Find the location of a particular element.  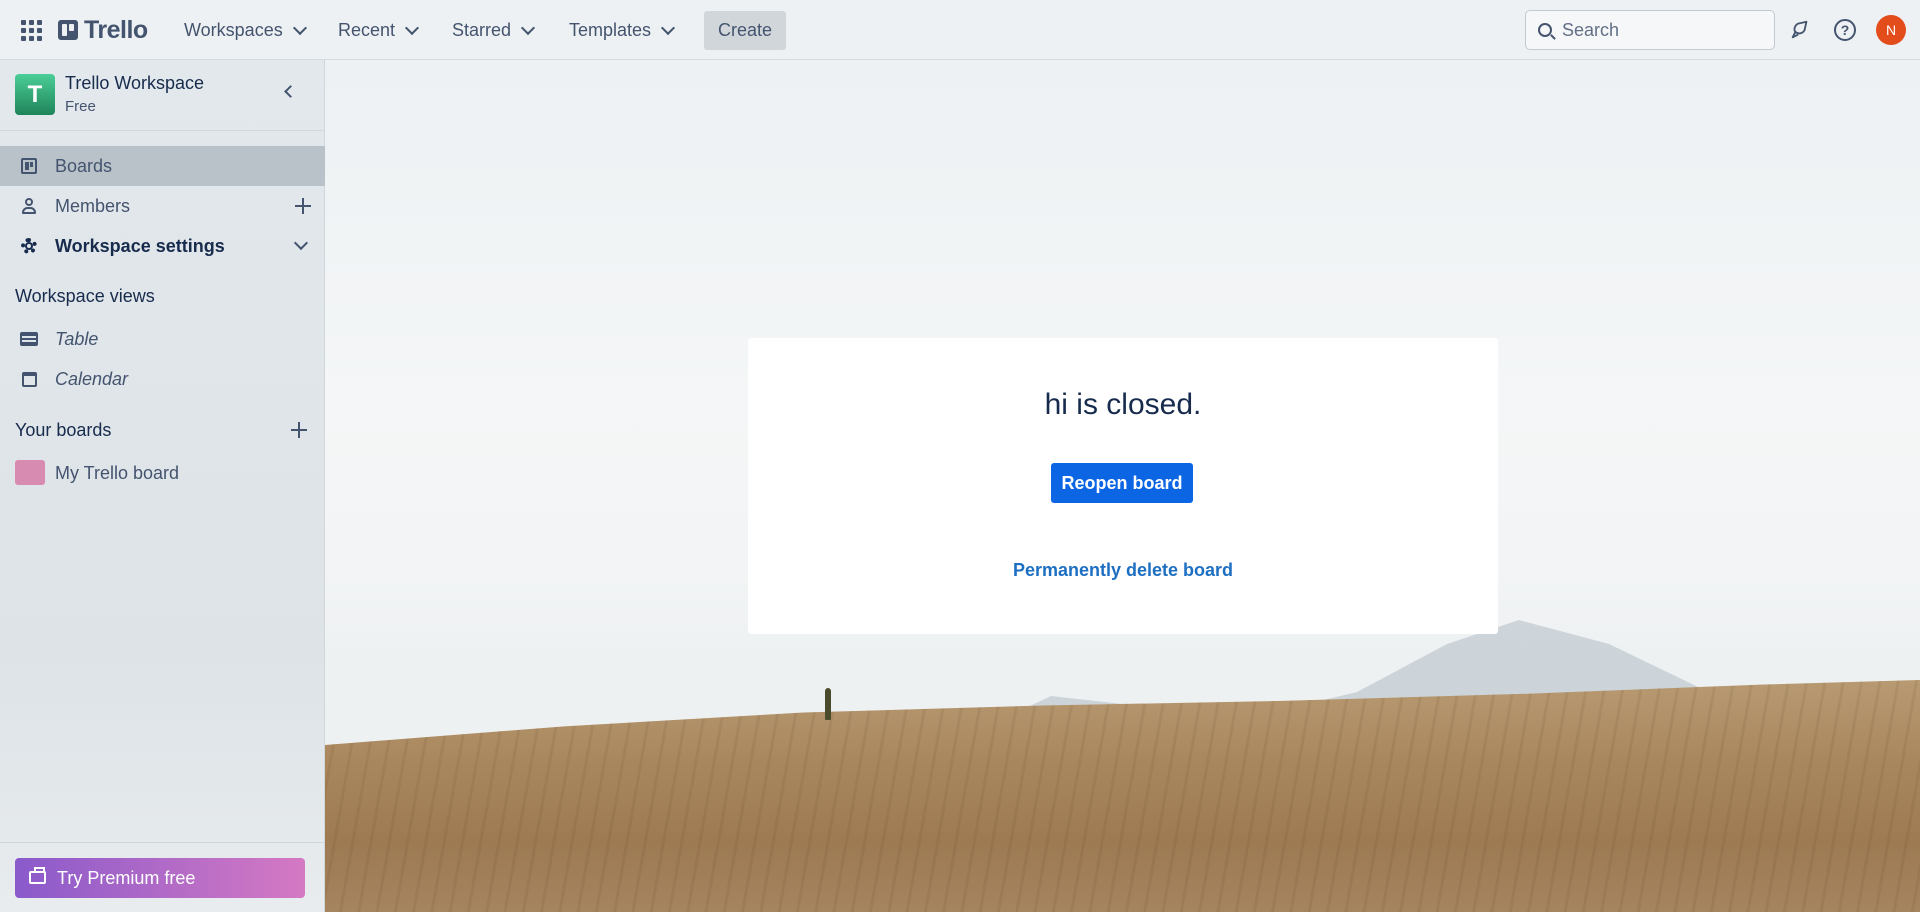

add-board-icon is located at coordinates (299, 430).